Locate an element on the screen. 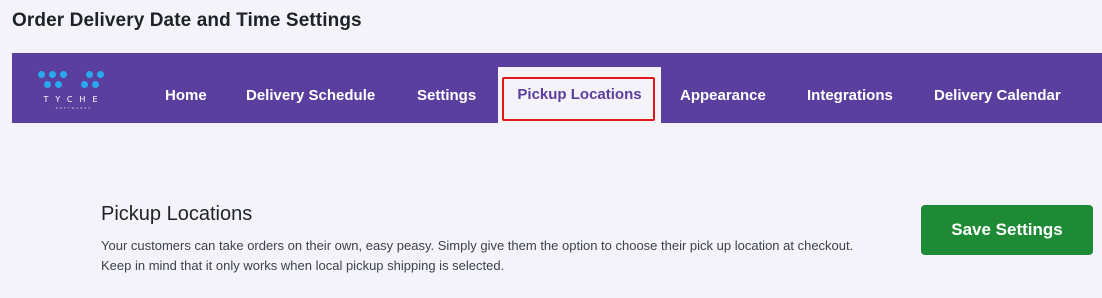 This screenshot has height=298, width=1102. nav-item-integrations: Integrations is located at coordinates (850, 88).